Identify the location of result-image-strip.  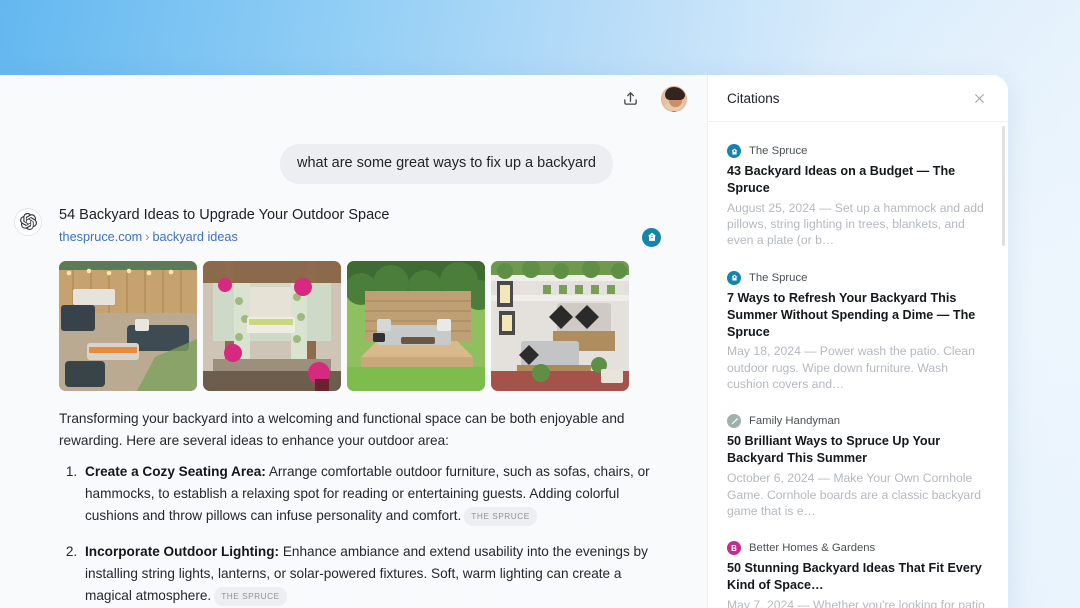
(360, 325).